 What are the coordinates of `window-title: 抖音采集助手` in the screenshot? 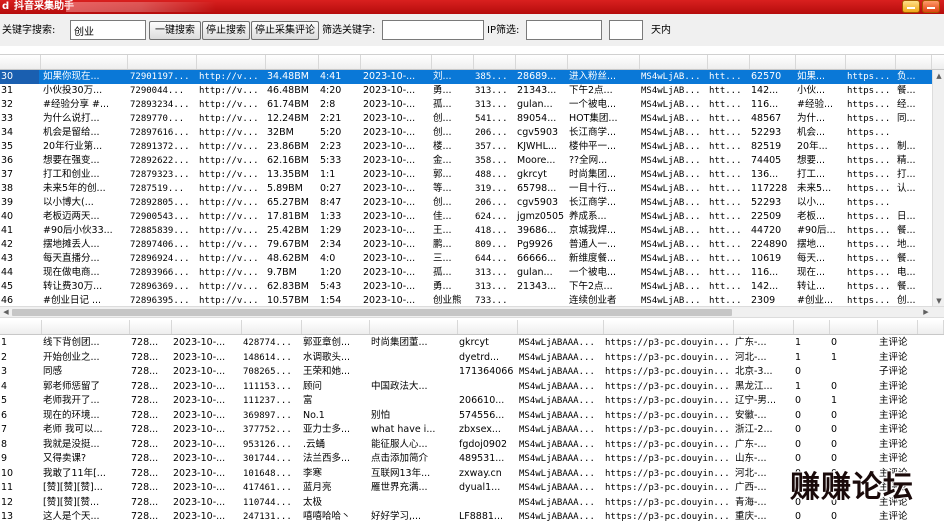 It's located at (44, 6).